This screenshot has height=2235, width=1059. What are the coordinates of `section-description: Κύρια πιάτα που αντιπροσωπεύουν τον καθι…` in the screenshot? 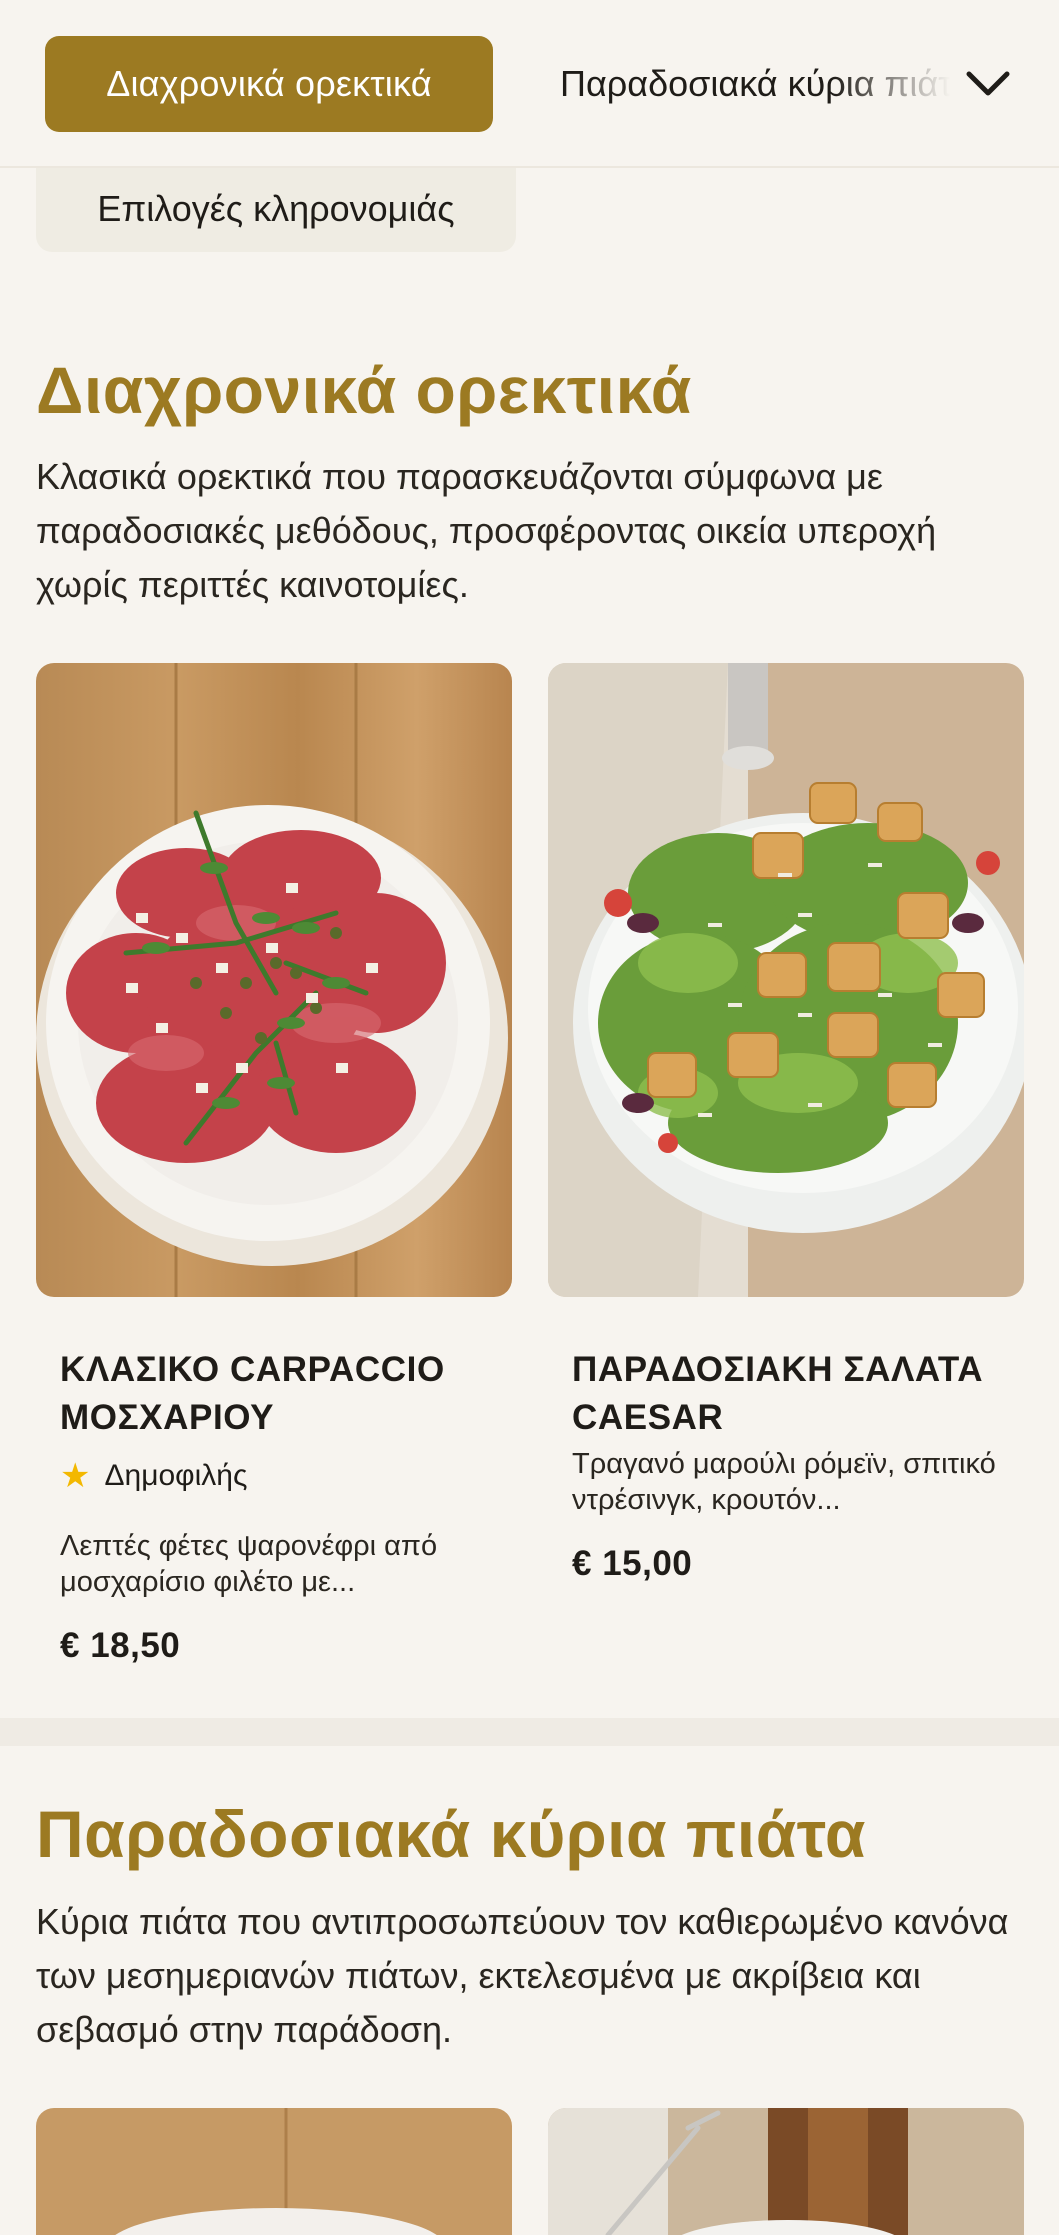 It's located at (522, 1975).